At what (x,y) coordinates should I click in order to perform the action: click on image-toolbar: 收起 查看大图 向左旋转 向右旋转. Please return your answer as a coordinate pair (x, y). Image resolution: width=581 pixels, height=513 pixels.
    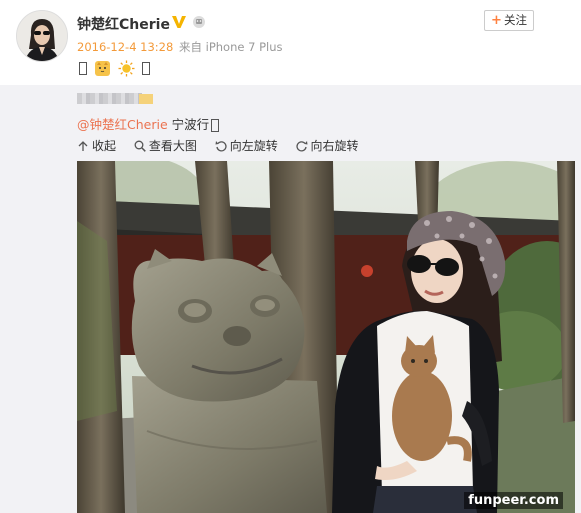
    Looking at the image, I should click on (225, 146).